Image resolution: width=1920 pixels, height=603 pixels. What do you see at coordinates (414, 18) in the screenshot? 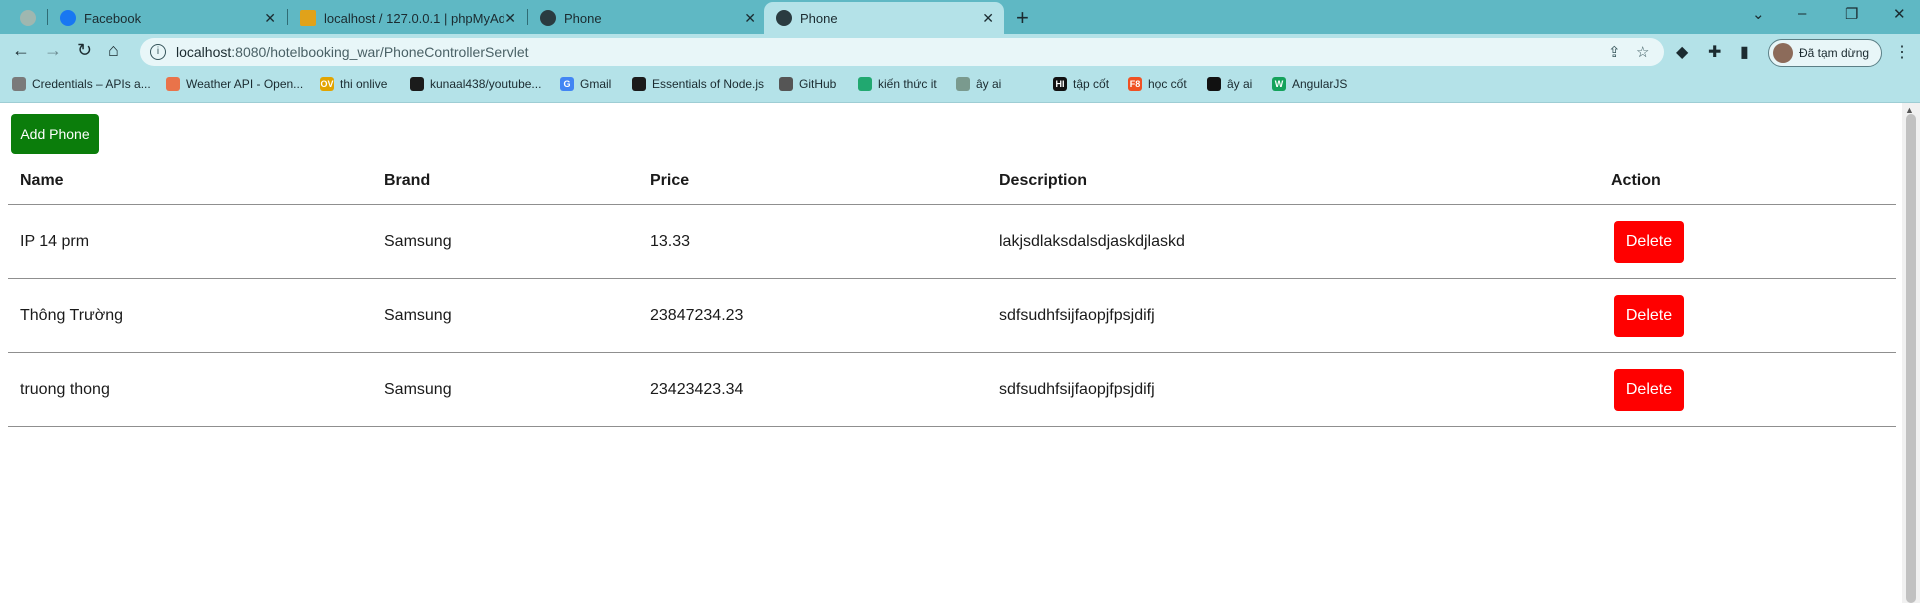
I see `tab-title: localhost / 127.0.0.1 | phpMyAdmin` at bounding box center [414, 18].